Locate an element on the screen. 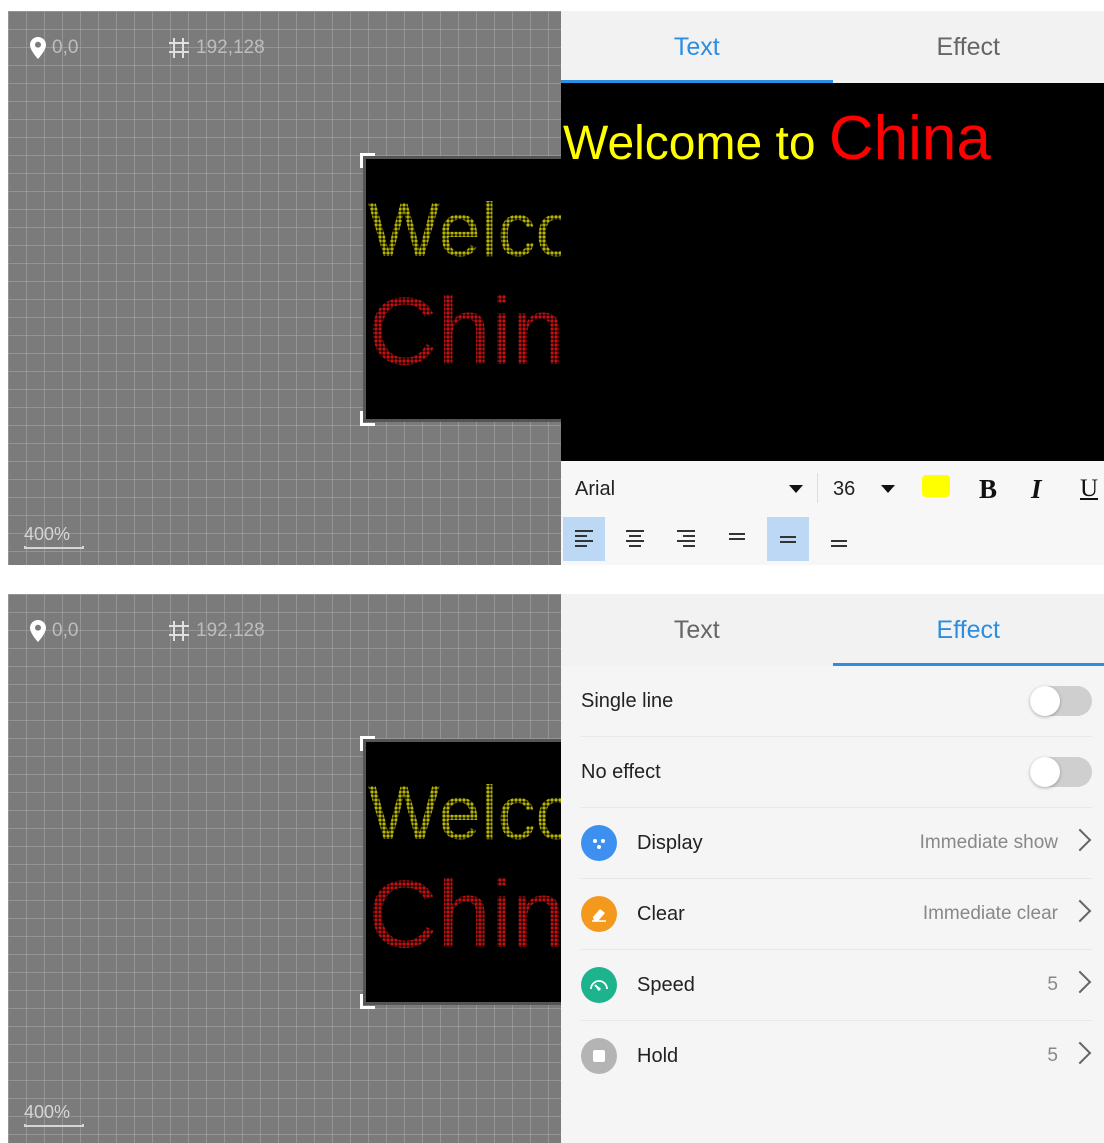  align-right-icon is located at coordinates (686, 538).